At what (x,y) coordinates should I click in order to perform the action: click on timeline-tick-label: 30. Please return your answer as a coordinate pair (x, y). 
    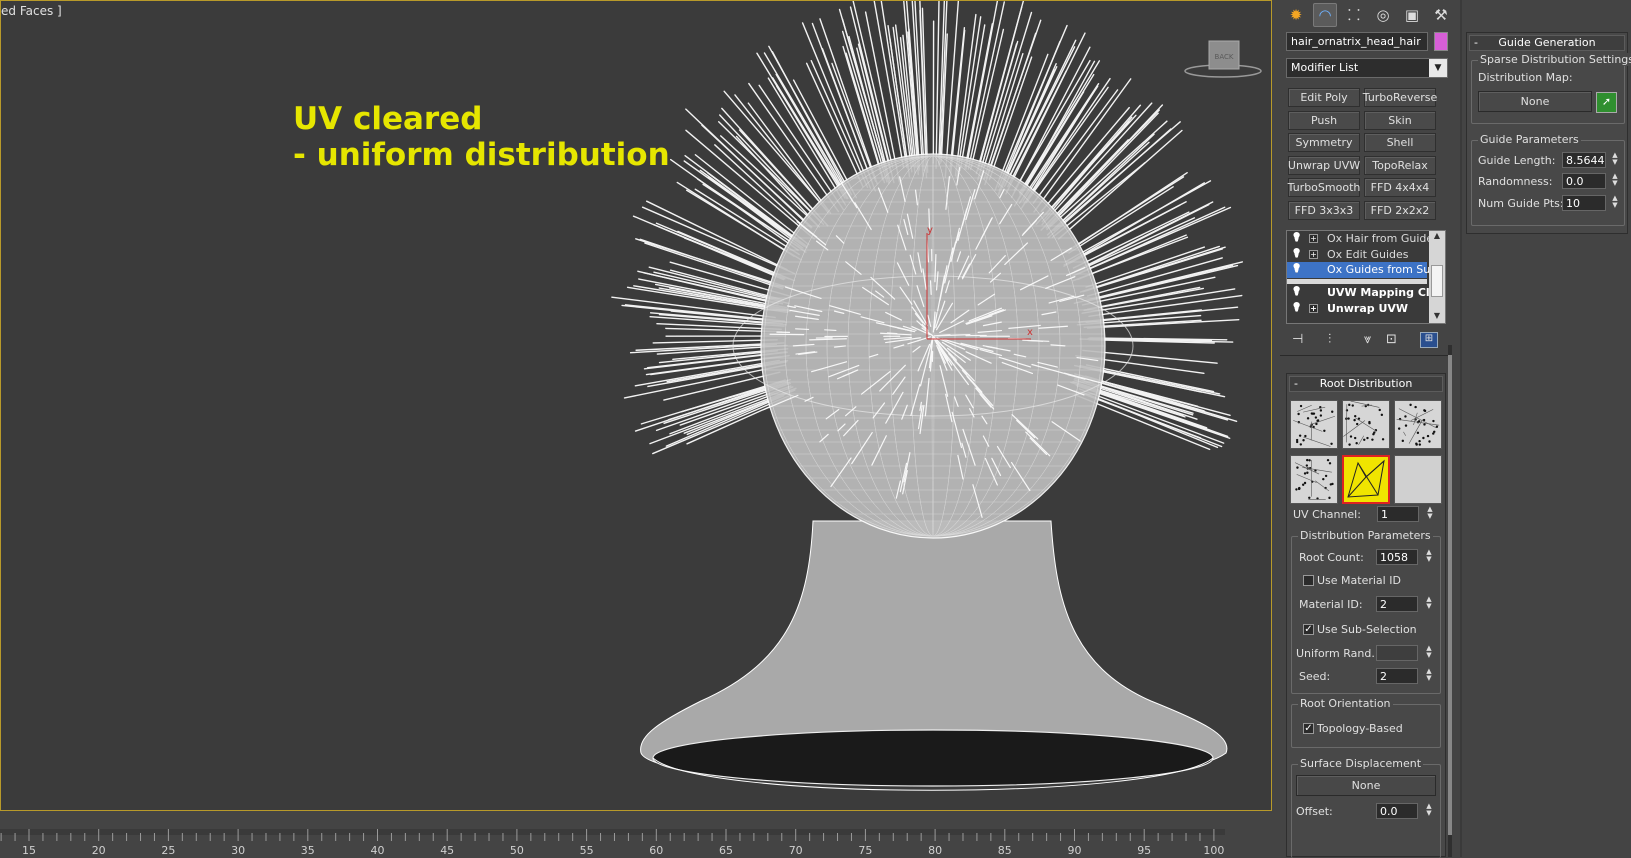
    Looking at the image, I should click on (238, 850).